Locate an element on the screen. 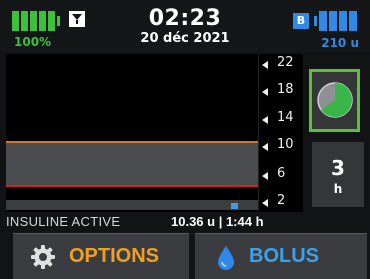  bolus-timeline is located at coordinates (132, 205).